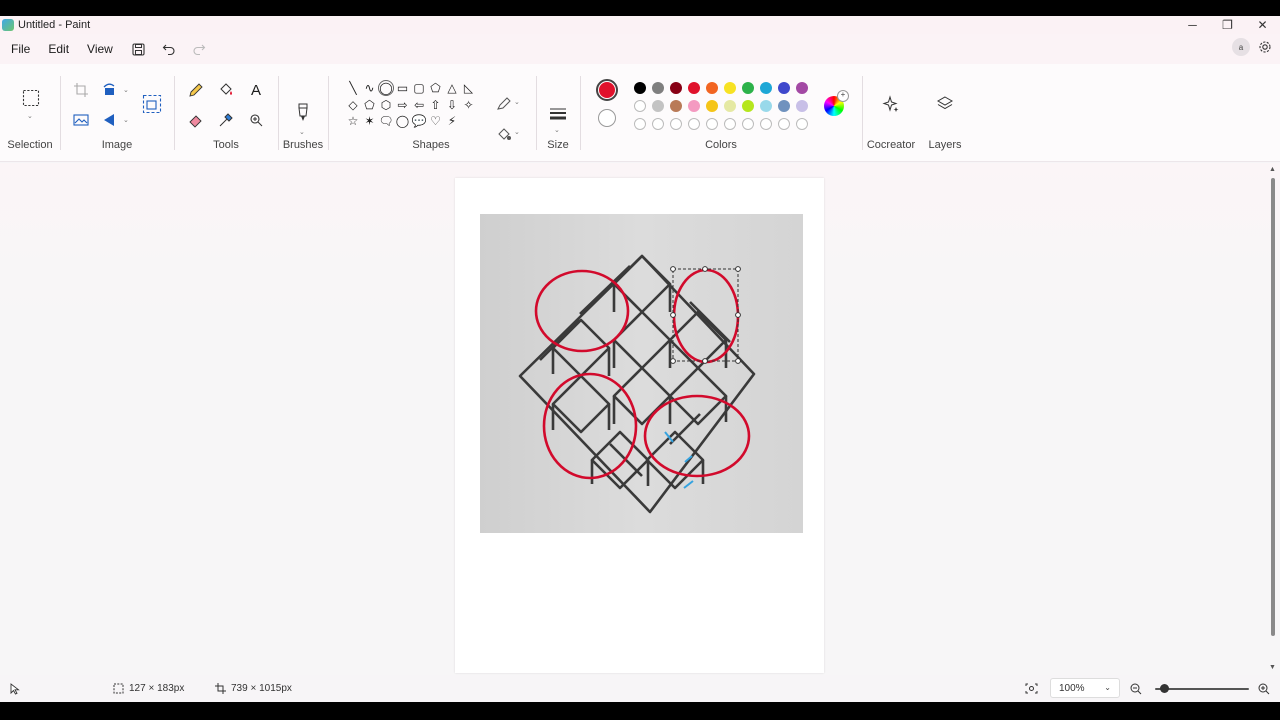 The image size is (1280, 720). Describe the element at coordinates (81, 90) in the screenshot. I see `crop-icon` at that location.